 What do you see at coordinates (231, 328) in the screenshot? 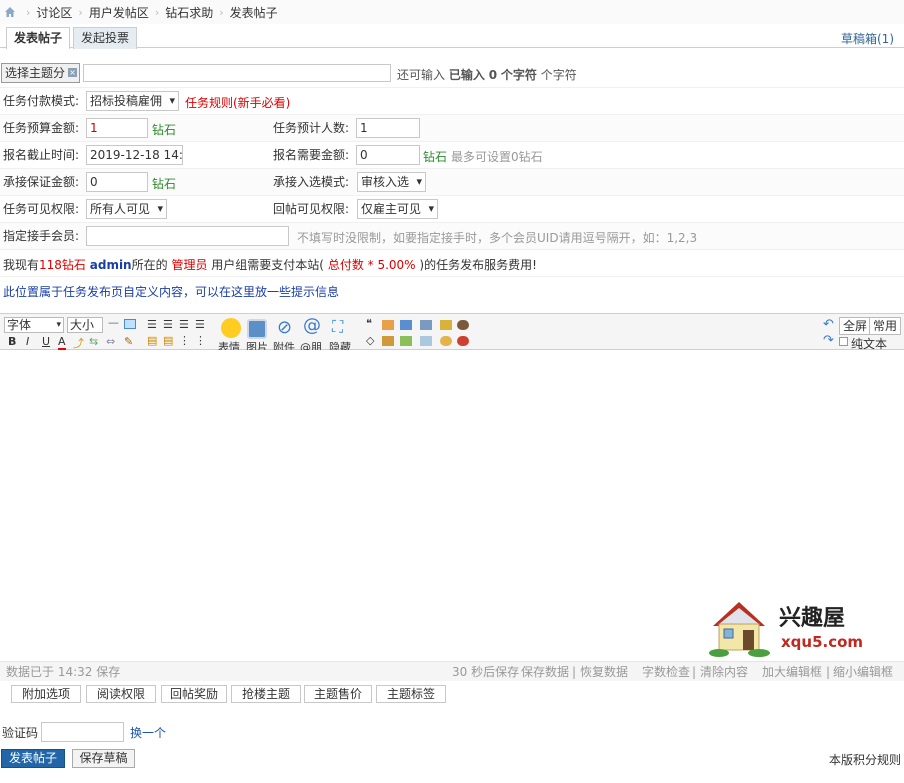
I see `emoji-icon` at bounding box center [231, 328].